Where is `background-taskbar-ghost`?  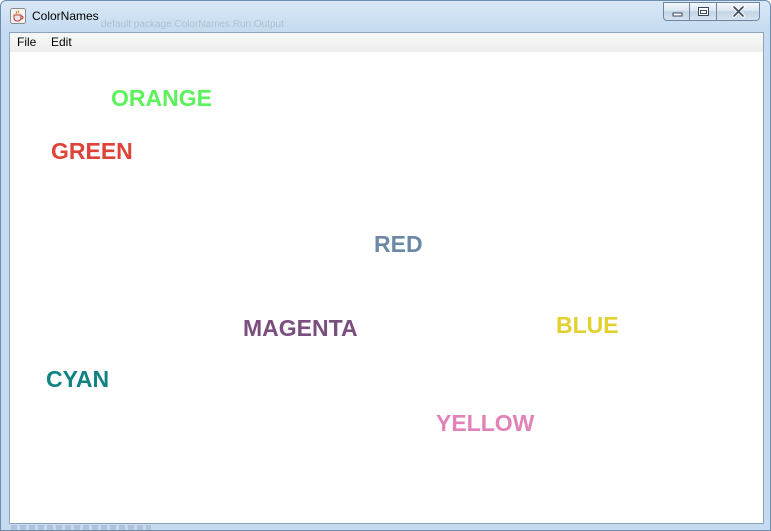
background-taskbar-ghost is located at coordinates (81, 527).